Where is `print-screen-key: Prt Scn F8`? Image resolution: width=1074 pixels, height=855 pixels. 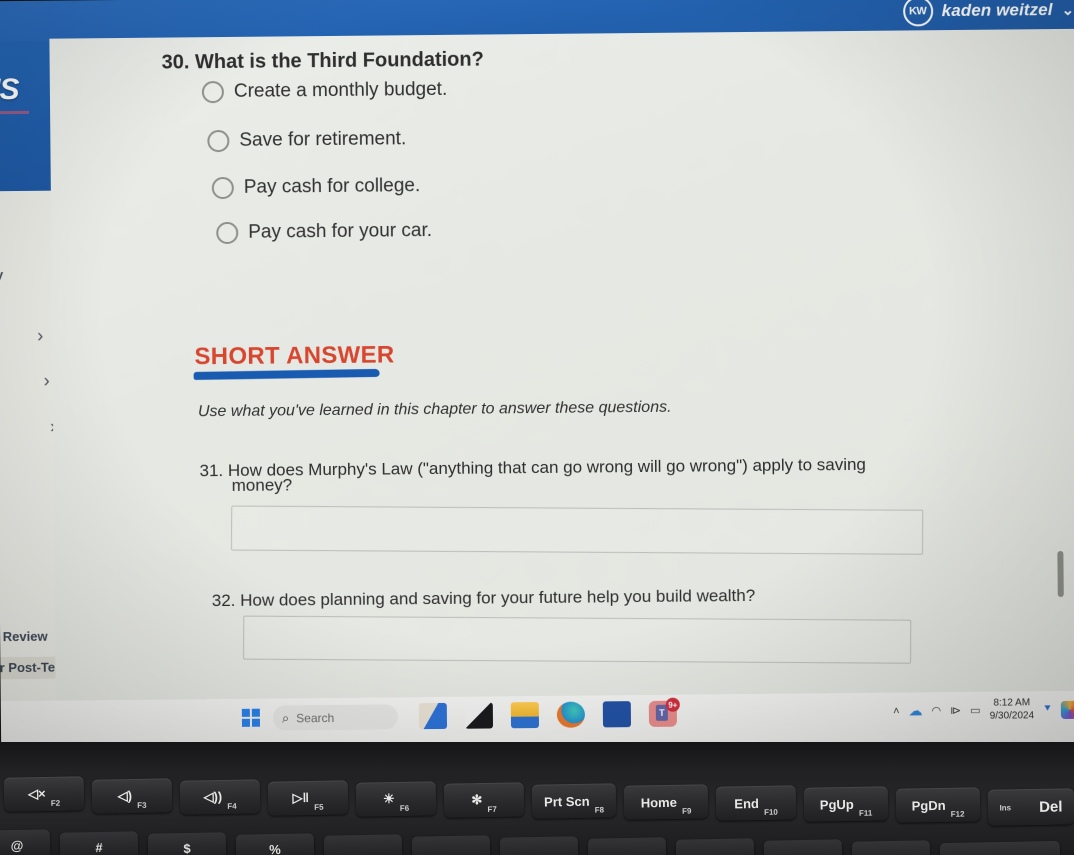
print-screen-key: Prt Scn F8 is located at coordinates (574, 801).